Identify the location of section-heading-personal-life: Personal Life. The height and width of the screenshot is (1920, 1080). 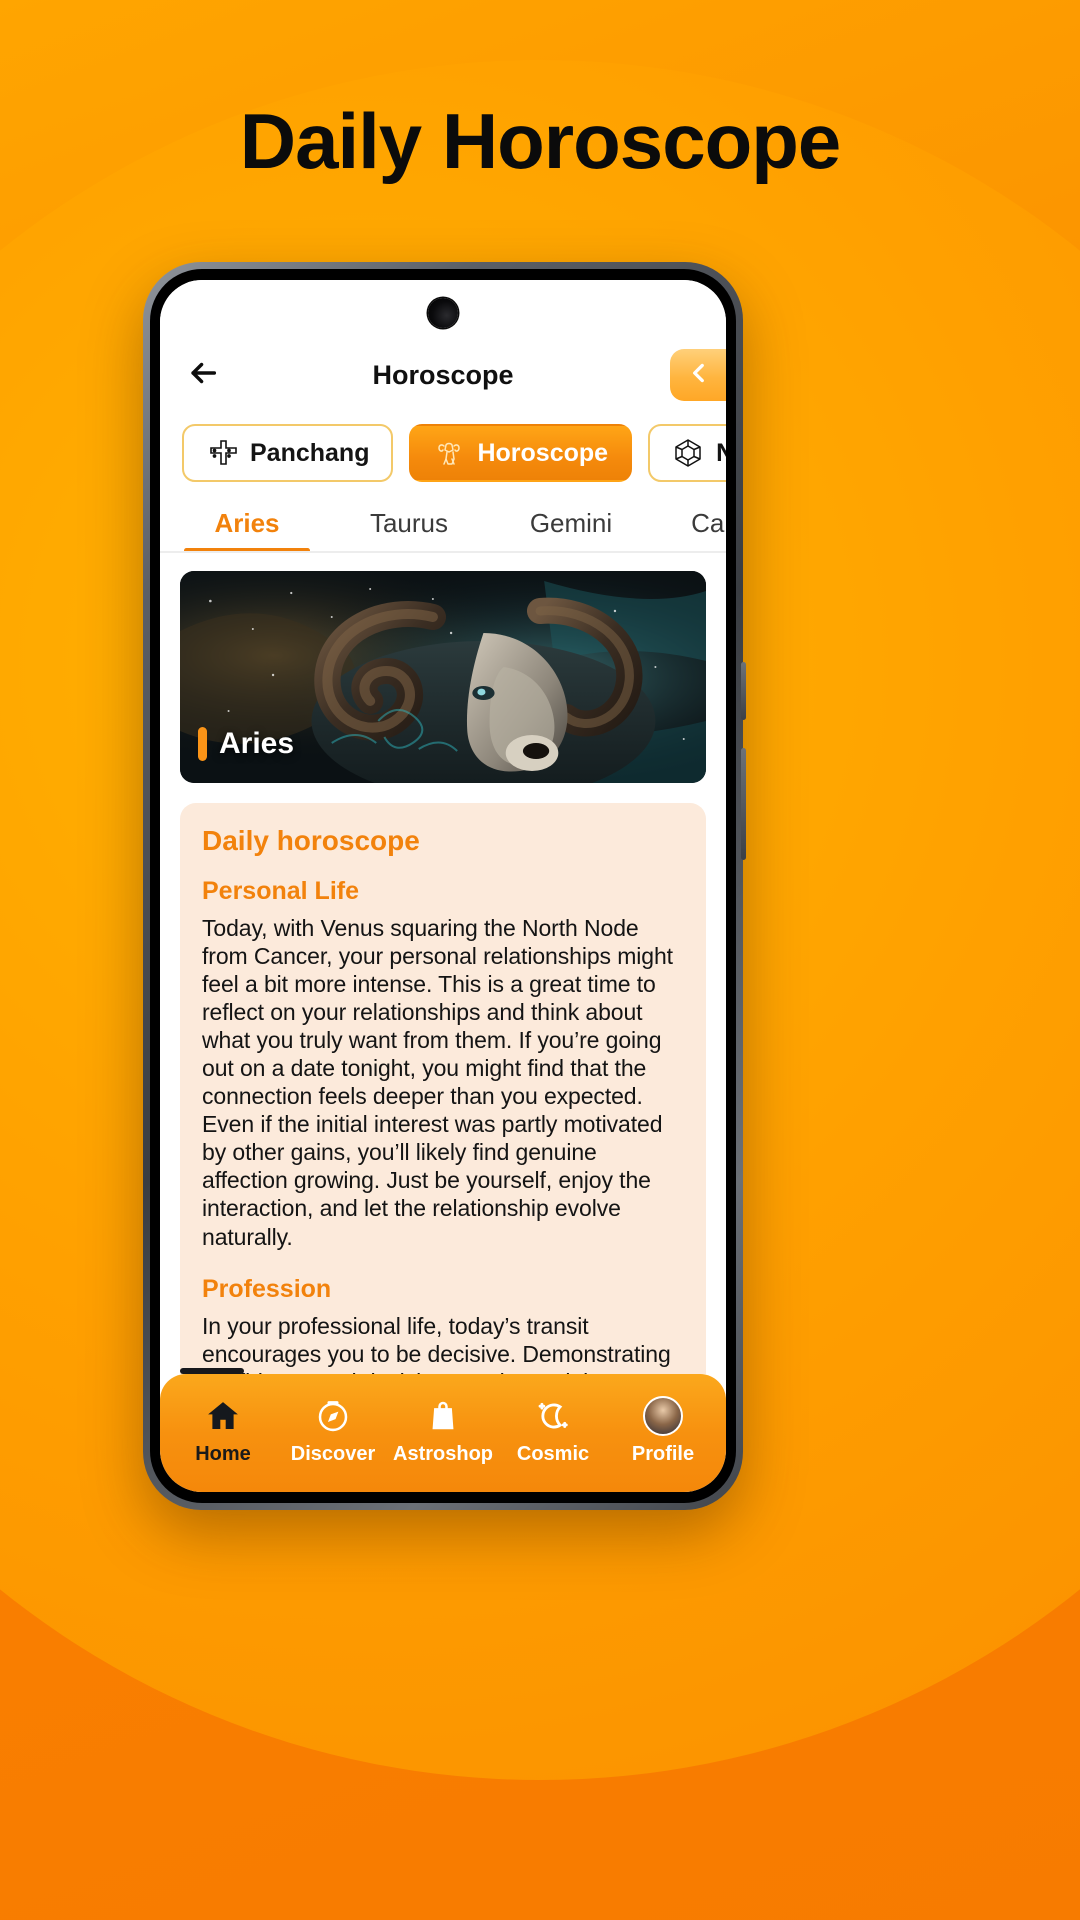
(280, 891).